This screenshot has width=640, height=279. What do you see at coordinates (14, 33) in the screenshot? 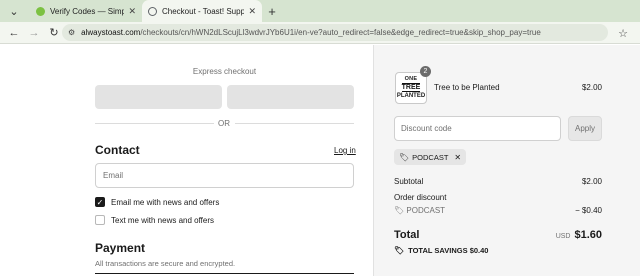
I see `back-arrow-icon: ←` at bounding box center [14, 33].